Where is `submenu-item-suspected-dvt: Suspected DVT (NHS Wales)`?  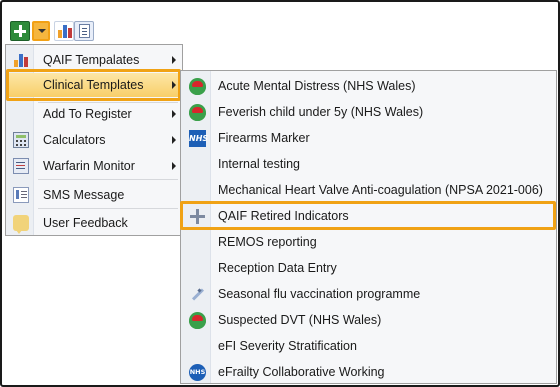 submenu-item-suspected-dvt: Suspected DVT (NHS Wales) is located at coordinates (369, 320).